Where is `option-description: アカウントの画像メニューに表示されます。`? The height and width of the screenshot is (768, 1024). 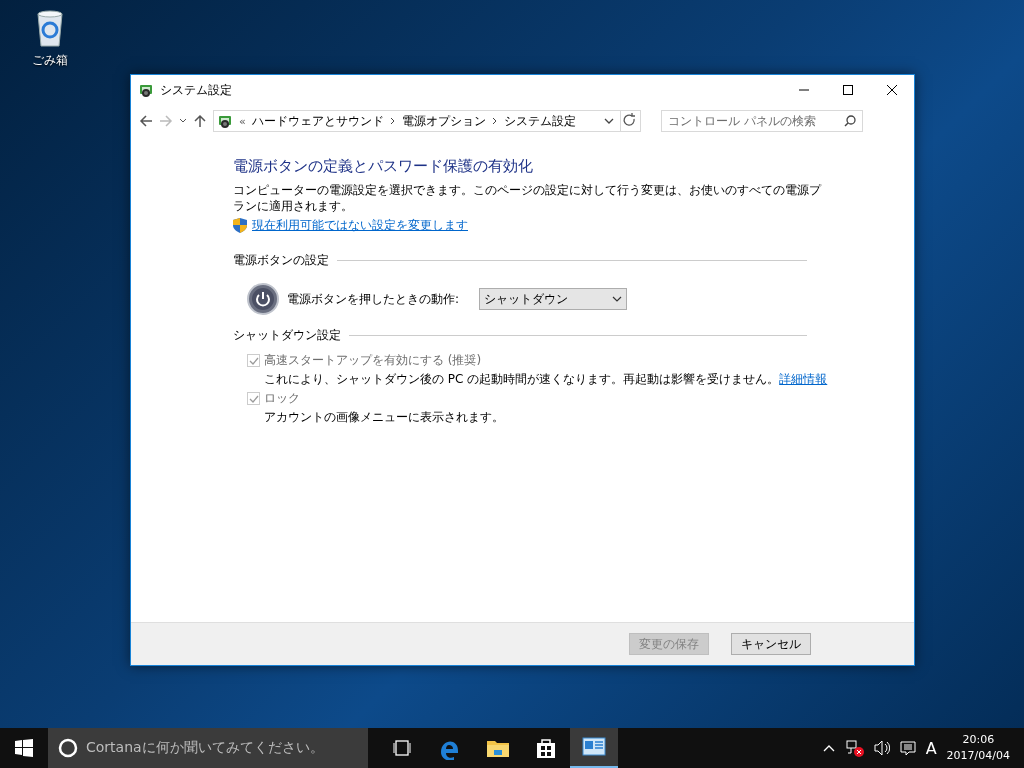 option-description: アカウントの画像メニューに表示されます。 is located at coordinates (384, 417).